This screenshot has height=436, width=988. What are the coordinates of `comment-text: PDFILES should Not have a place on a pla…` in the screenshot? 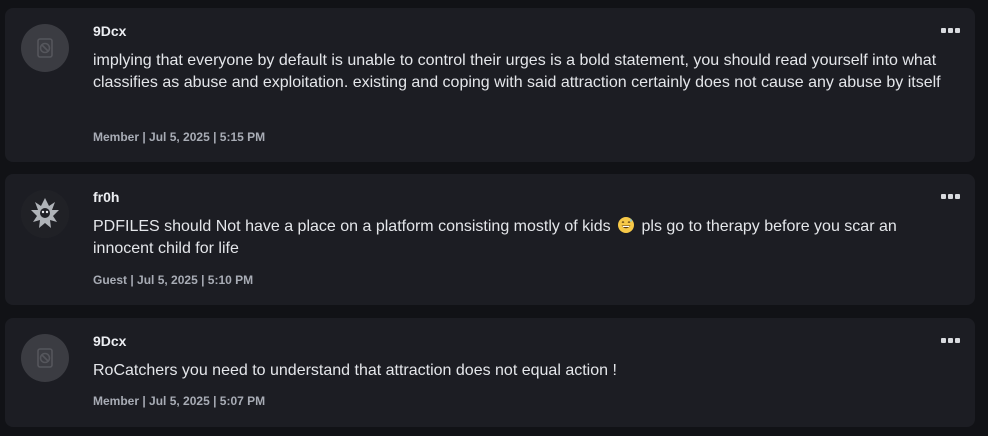 It's located at (524, 238).